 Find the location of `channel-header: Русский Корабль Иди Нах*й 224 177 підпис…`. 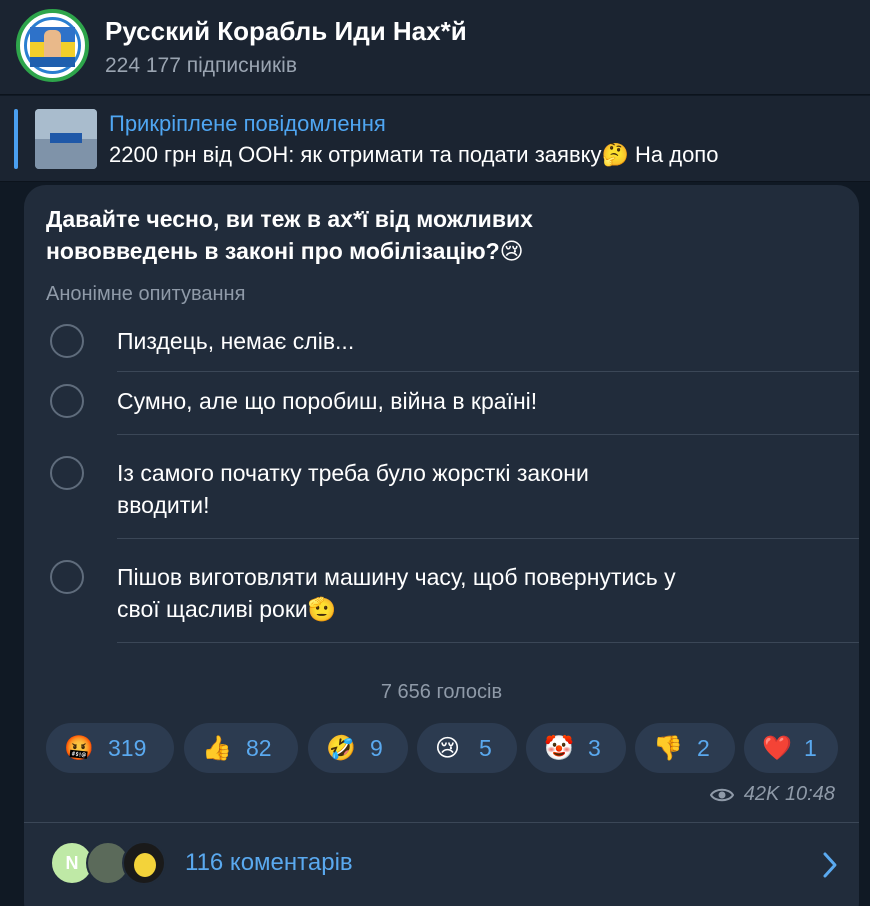

channel-header: Русский Корабль Иди Нах*й 224 177 підпис… is located at coordinates (435, 47).